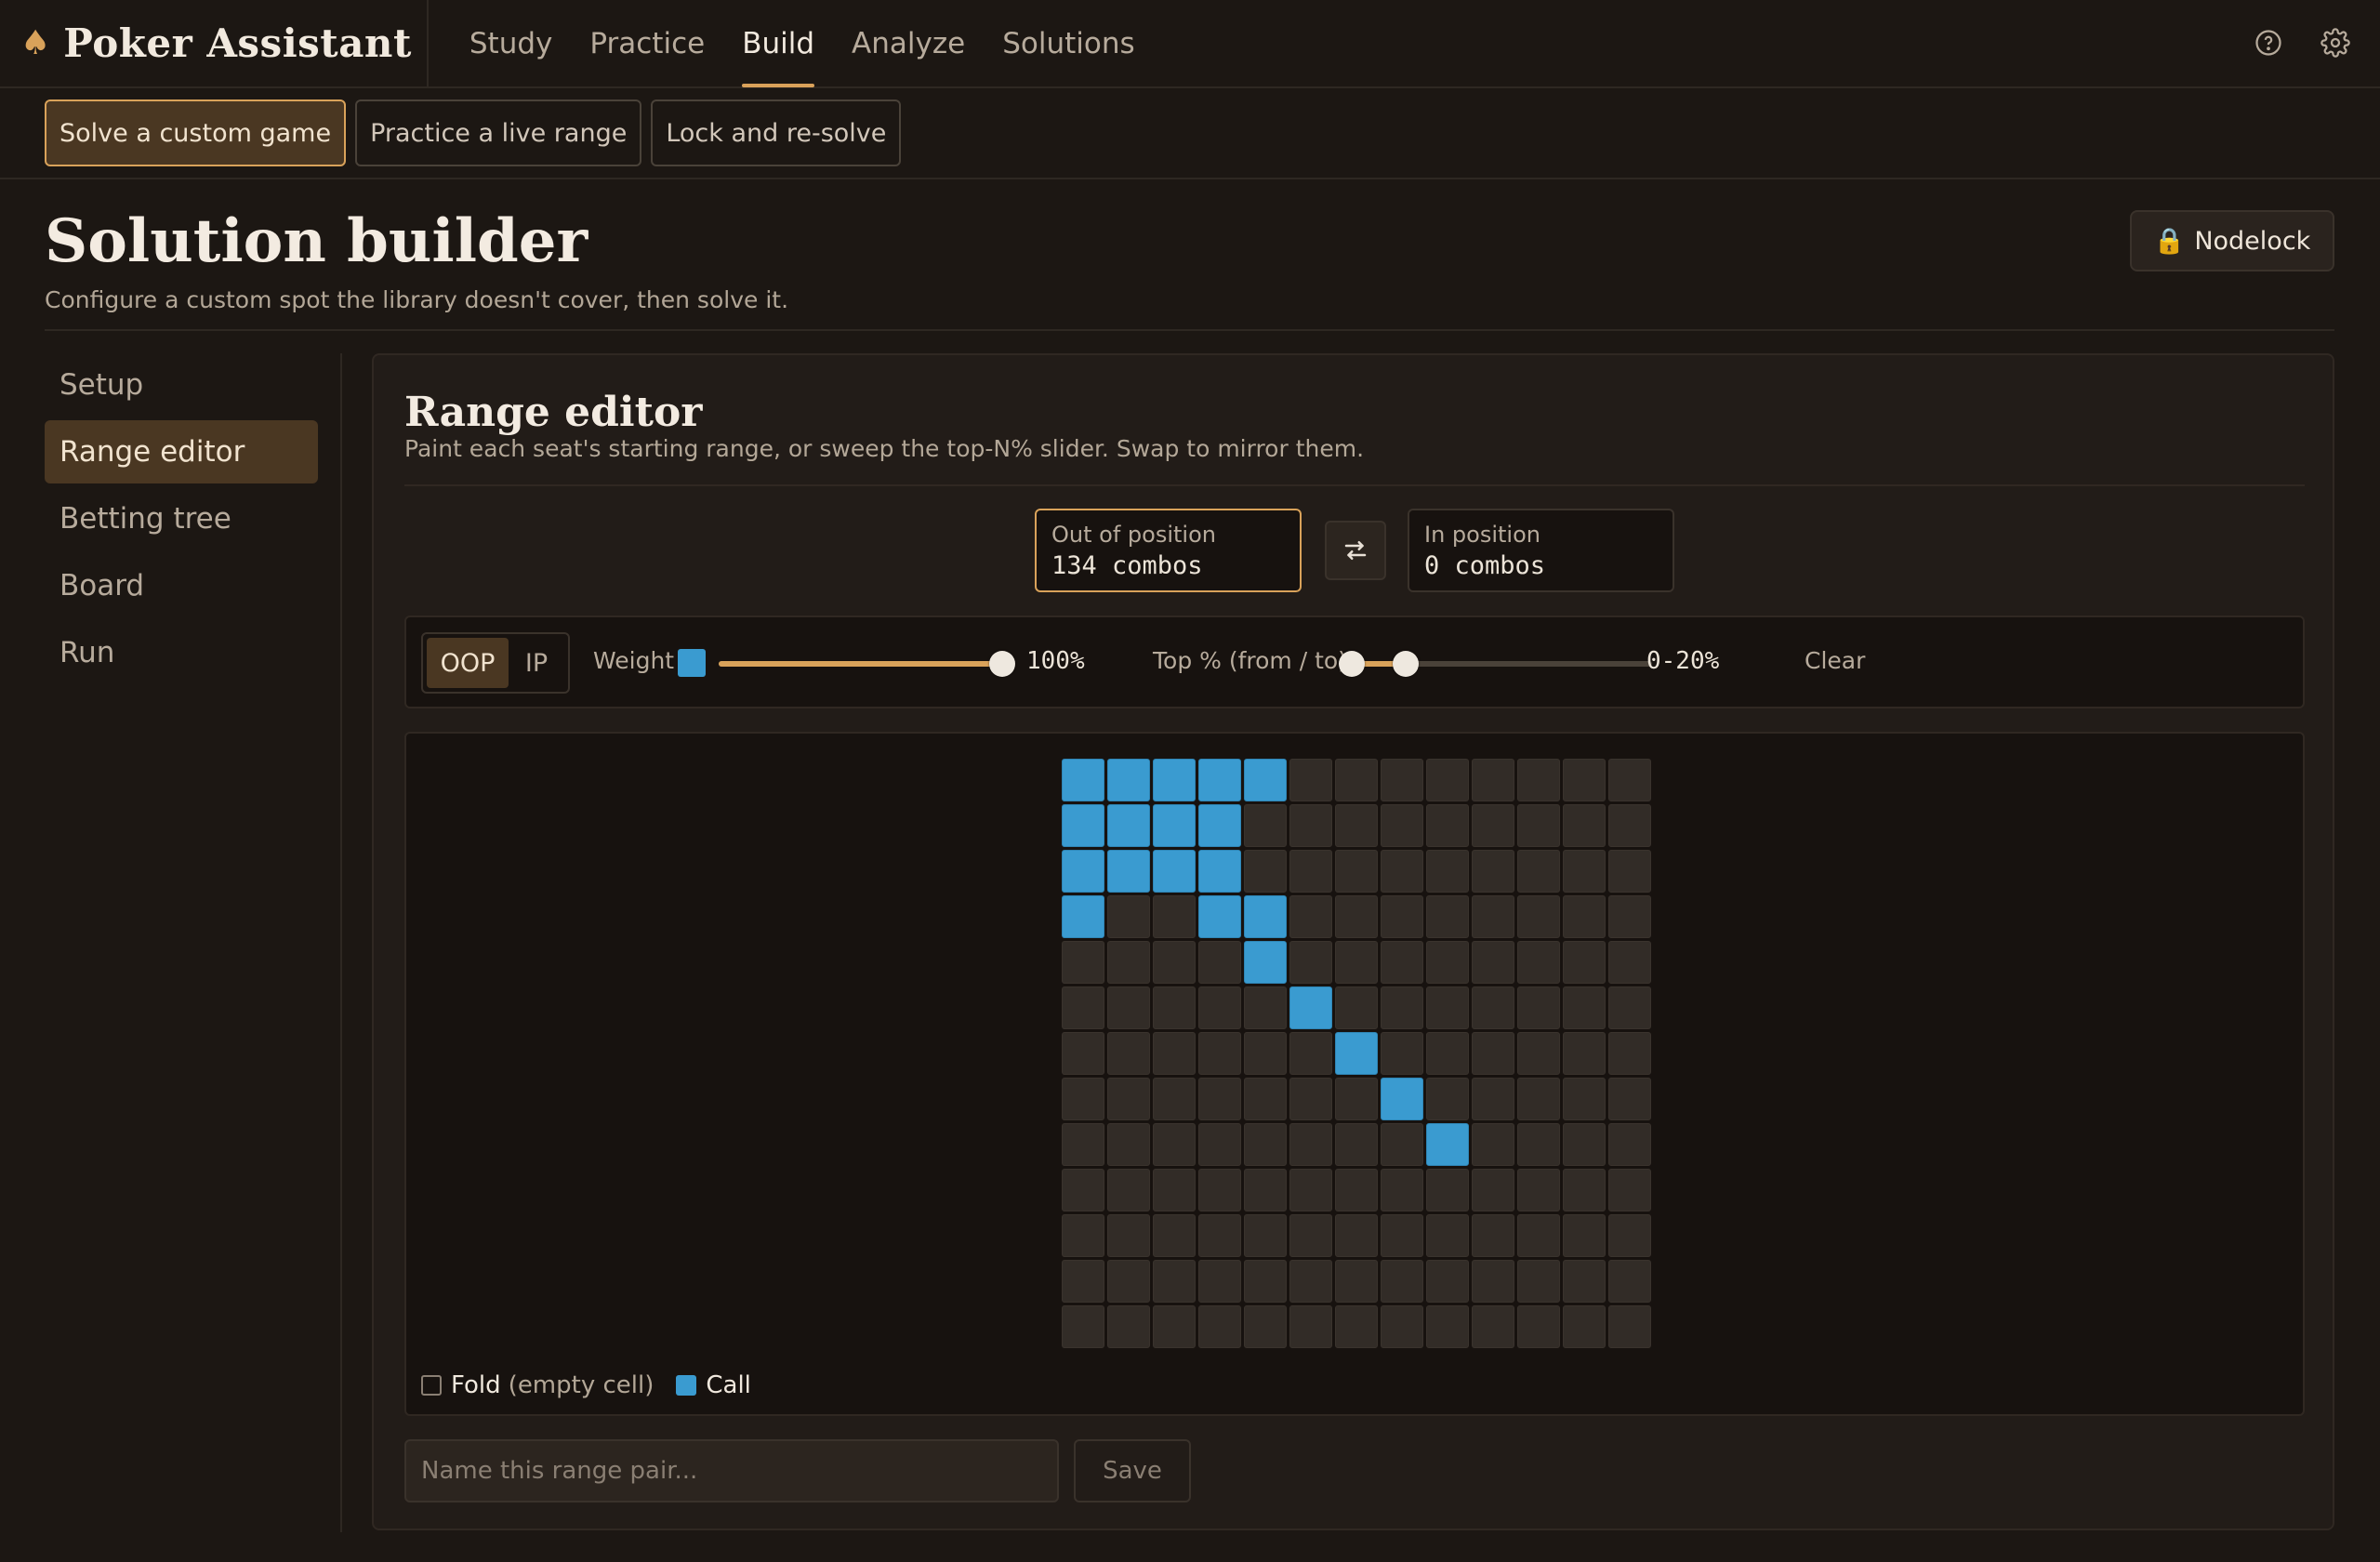  I want to click on seat-toggle-ip: IP, so click(536, 663).